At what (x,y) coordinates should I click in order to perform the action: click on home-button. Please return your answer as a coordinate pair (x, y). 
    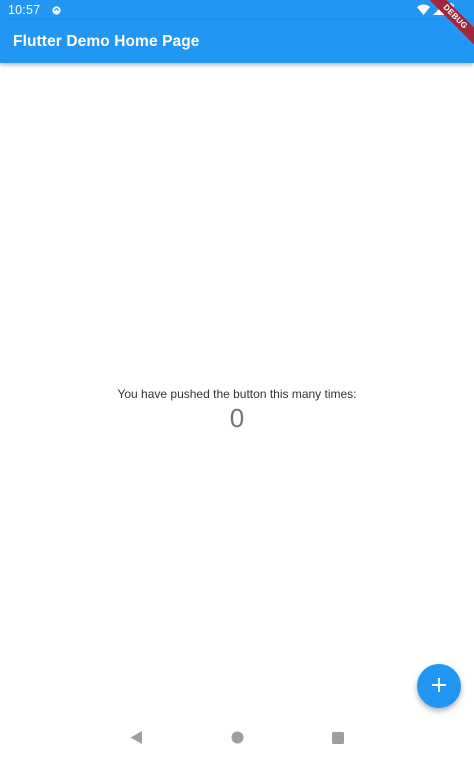
    Looking at the image, I should click on (237, 740).